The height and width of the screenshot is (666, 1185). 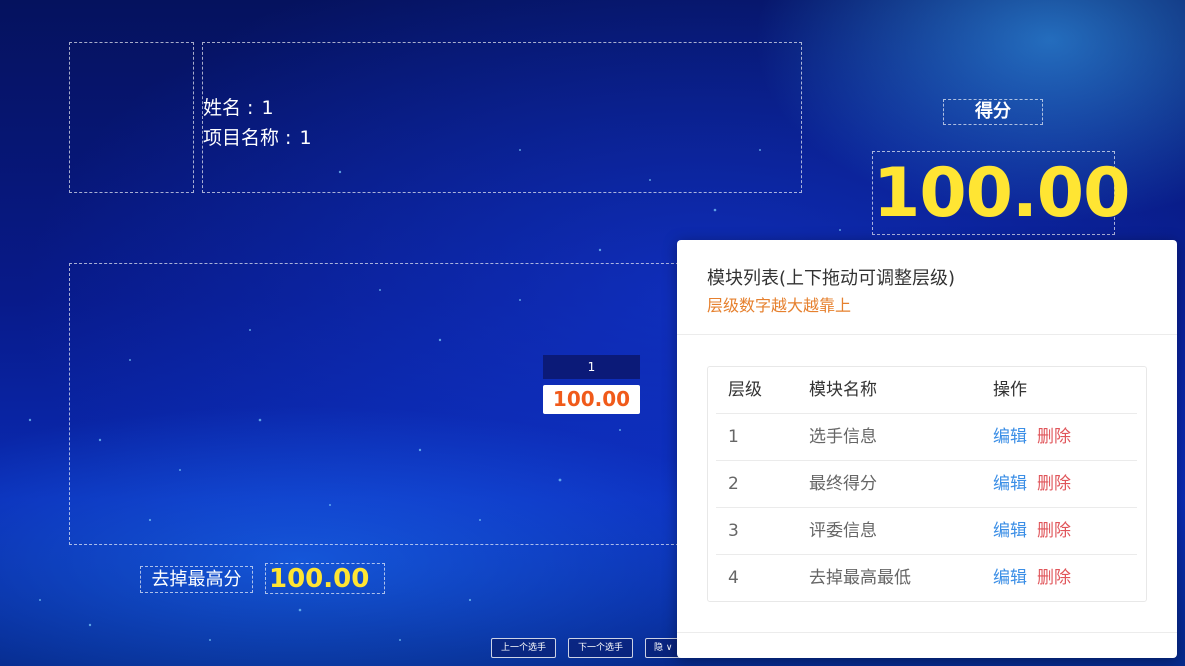 I want to click on modal-subtitle: 层级数字越大越靠上, so click(x=779, y=305).